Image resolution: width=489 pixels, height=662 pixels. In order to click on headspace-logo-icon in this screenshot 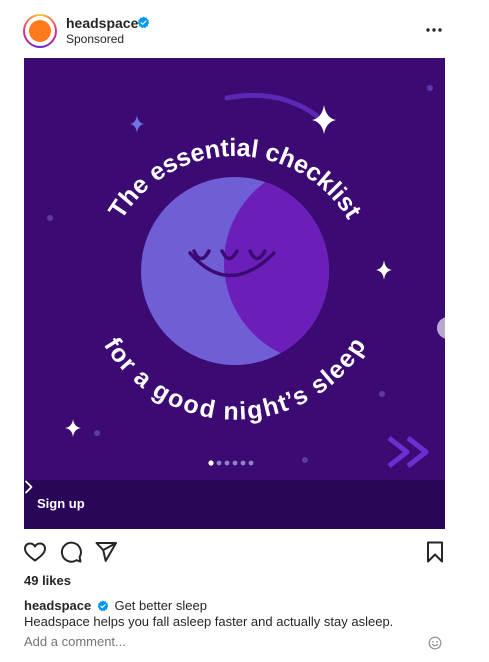, I will do `click(40, 31)`.